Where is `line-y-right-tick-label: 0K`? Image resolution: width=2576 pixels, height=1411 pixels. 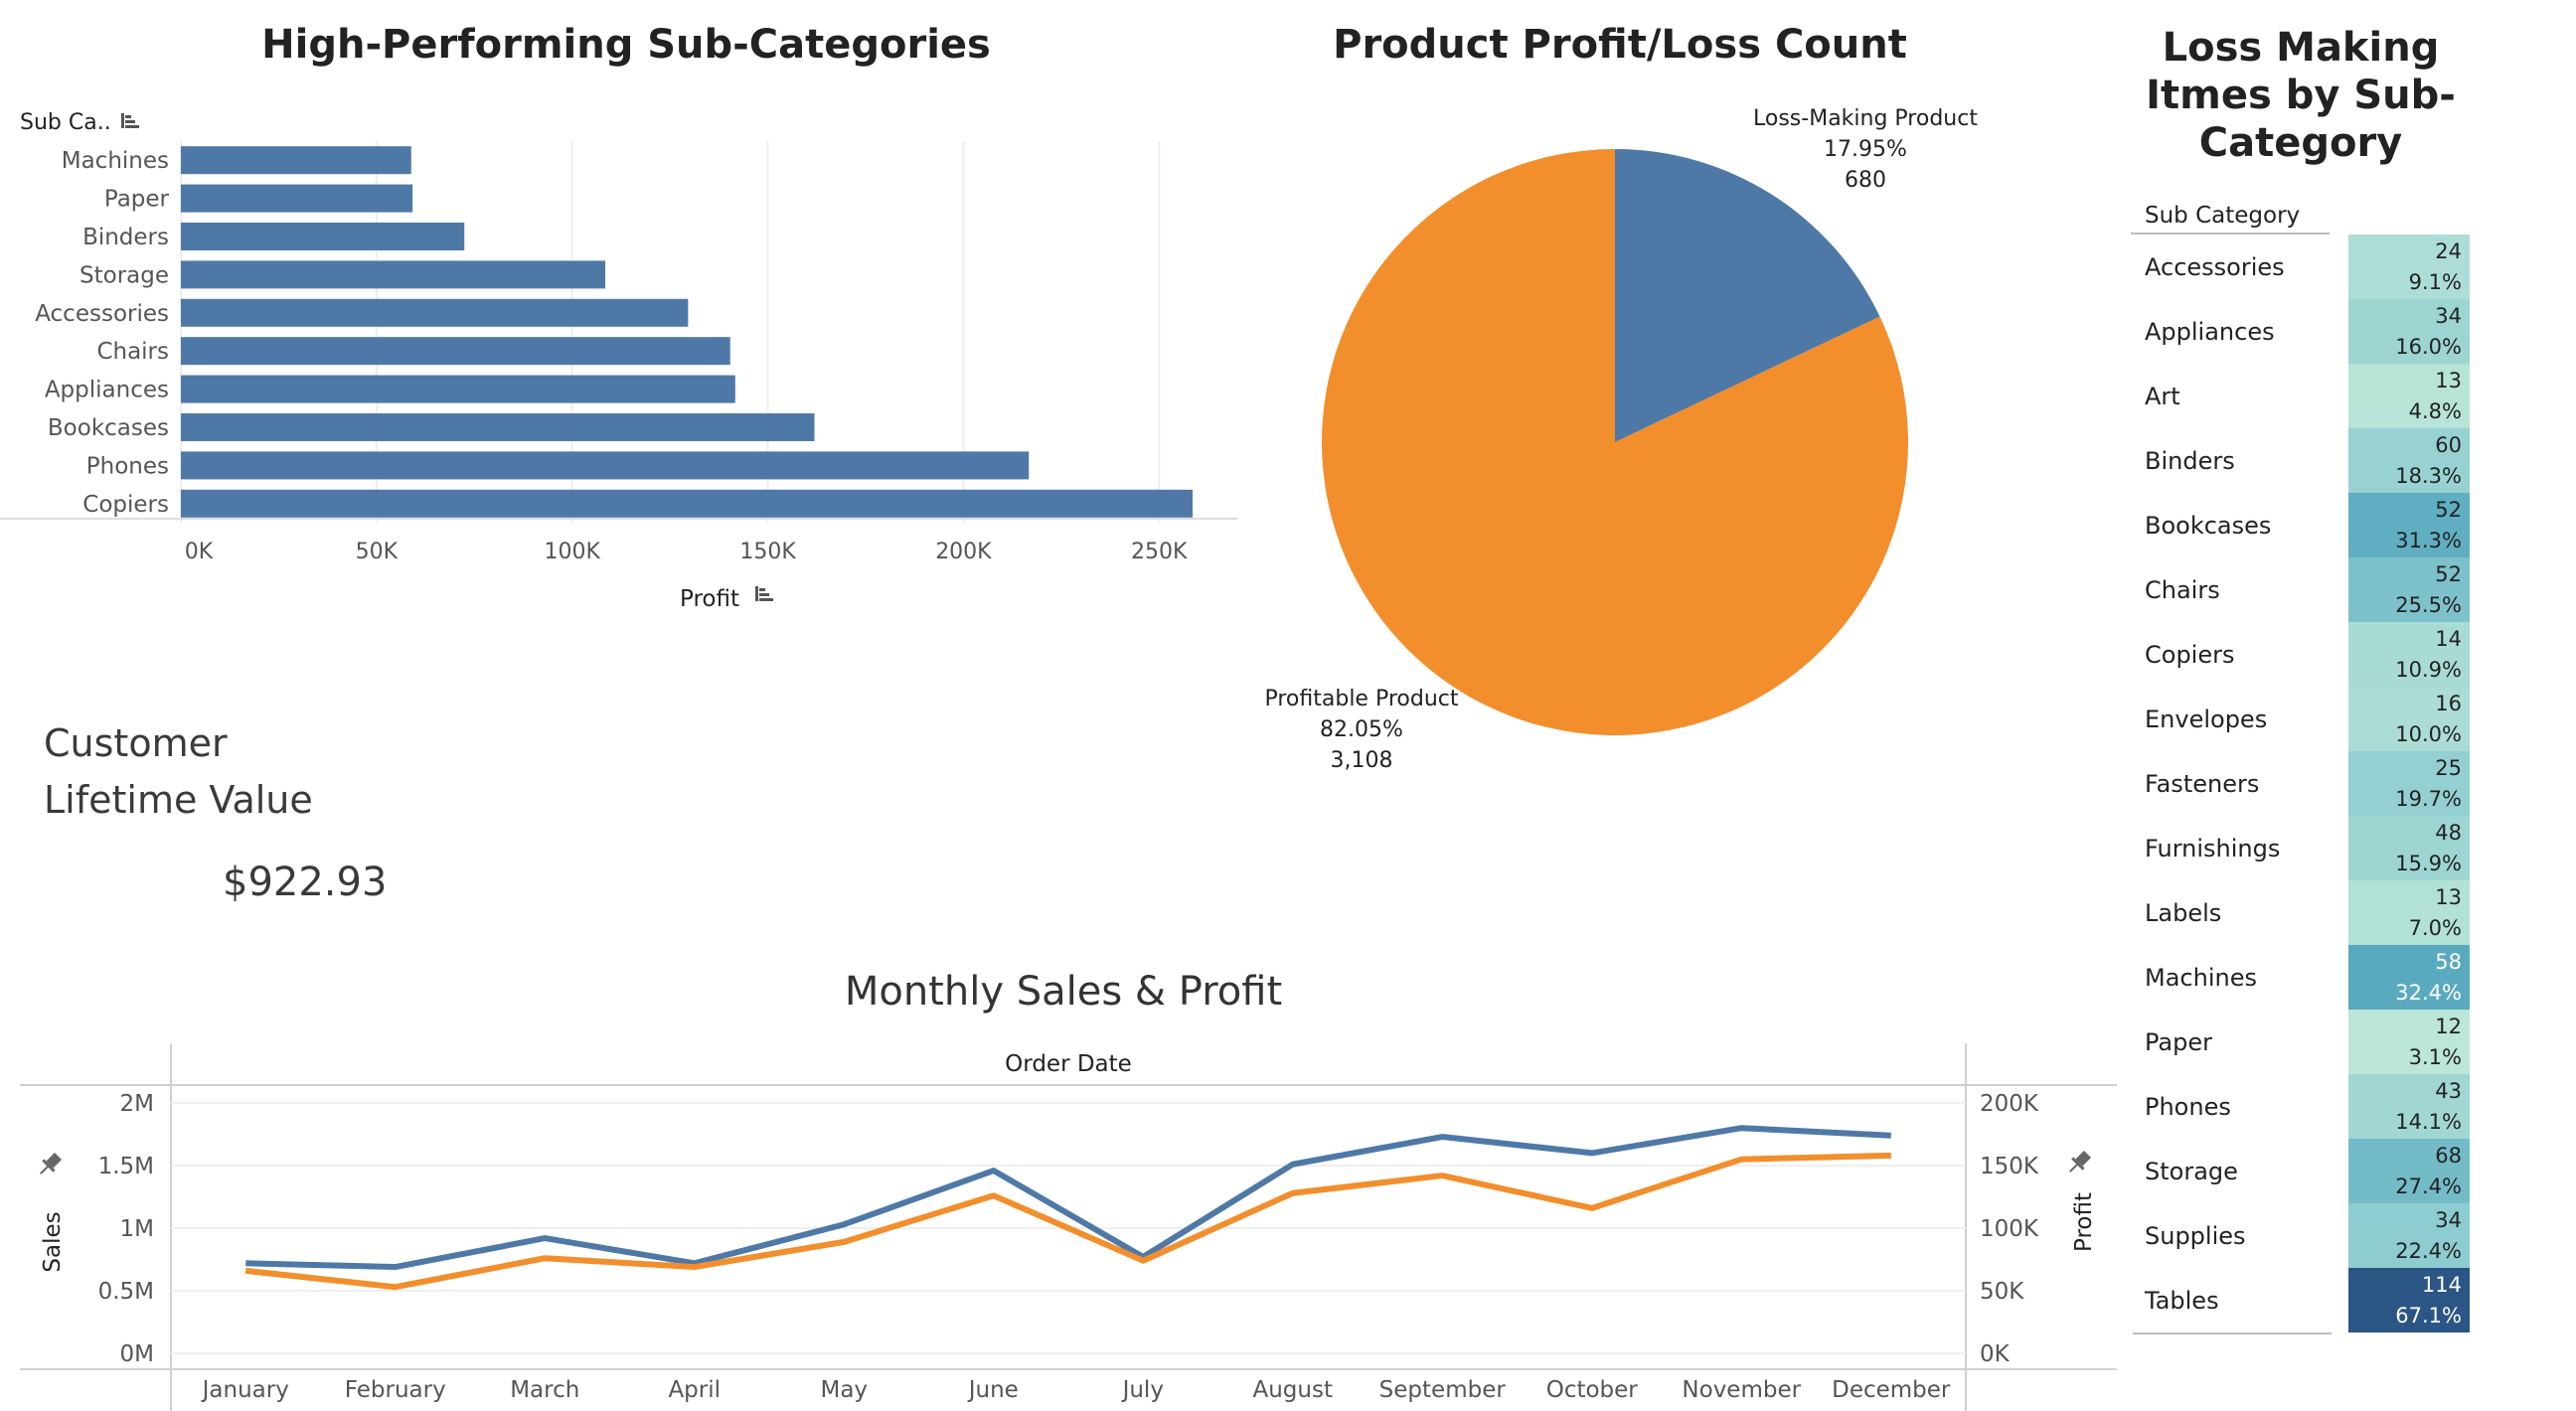
line-y-right-tick-label: 0K is located at coordinates (1995, 1354).